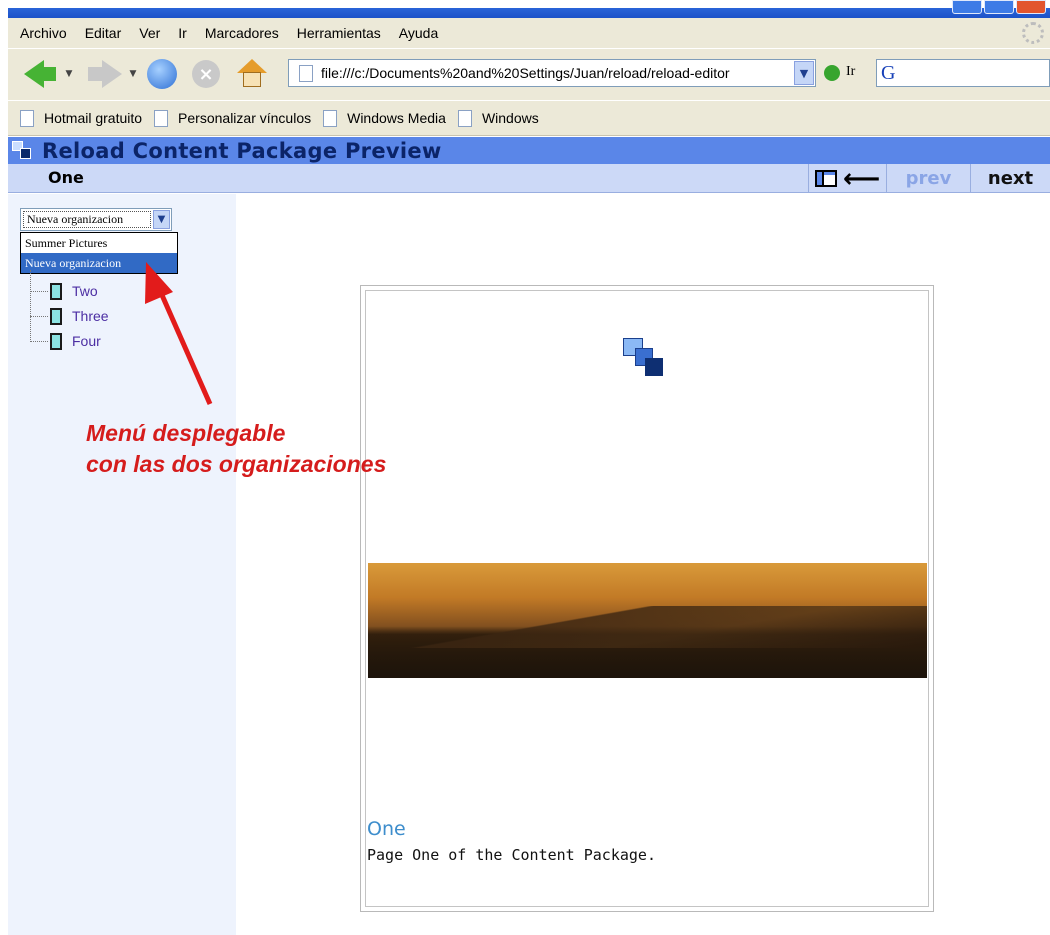 This screenshot has height=935, width=1050. Describe the element at coordinates (99, 263) in the screenshot. I see `organization-option-nueva-organizacion: Nueva organizacion` at that location.